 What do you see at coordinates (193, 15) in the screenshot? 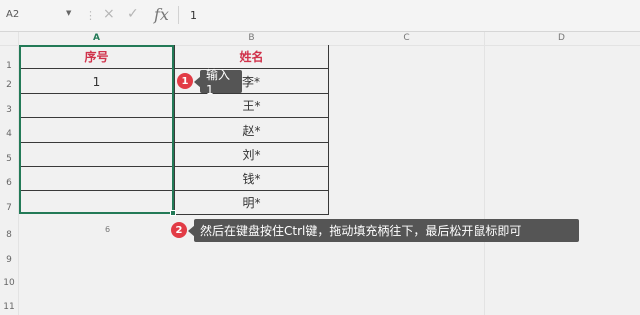
I see `formula-input: 1` at bounding box center [193, 15].